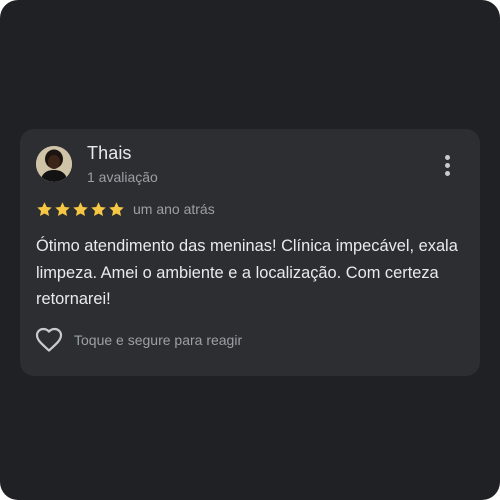  What do you see at coordinates (109, 153) in the screenshot?
I see `reviewer-name: Thais` at bounding box center [109, 153].